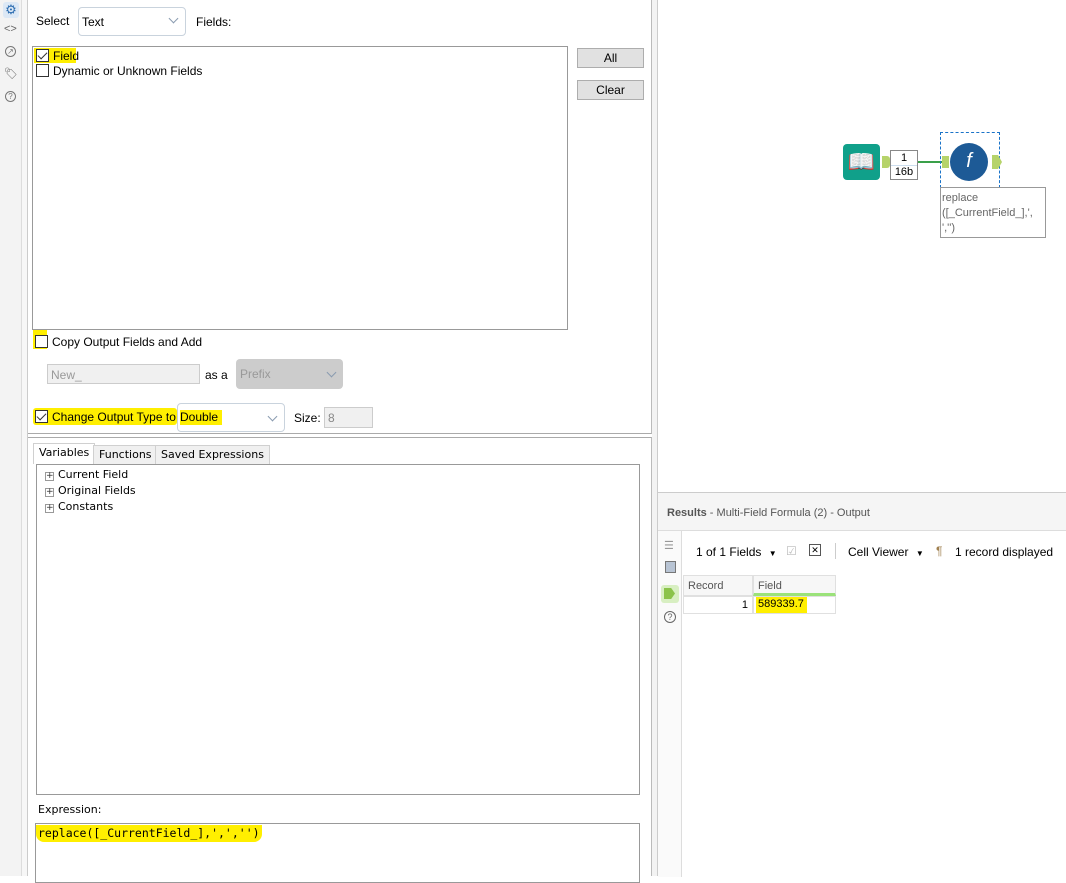  I want to click on input-anchor, so click(945, 162).